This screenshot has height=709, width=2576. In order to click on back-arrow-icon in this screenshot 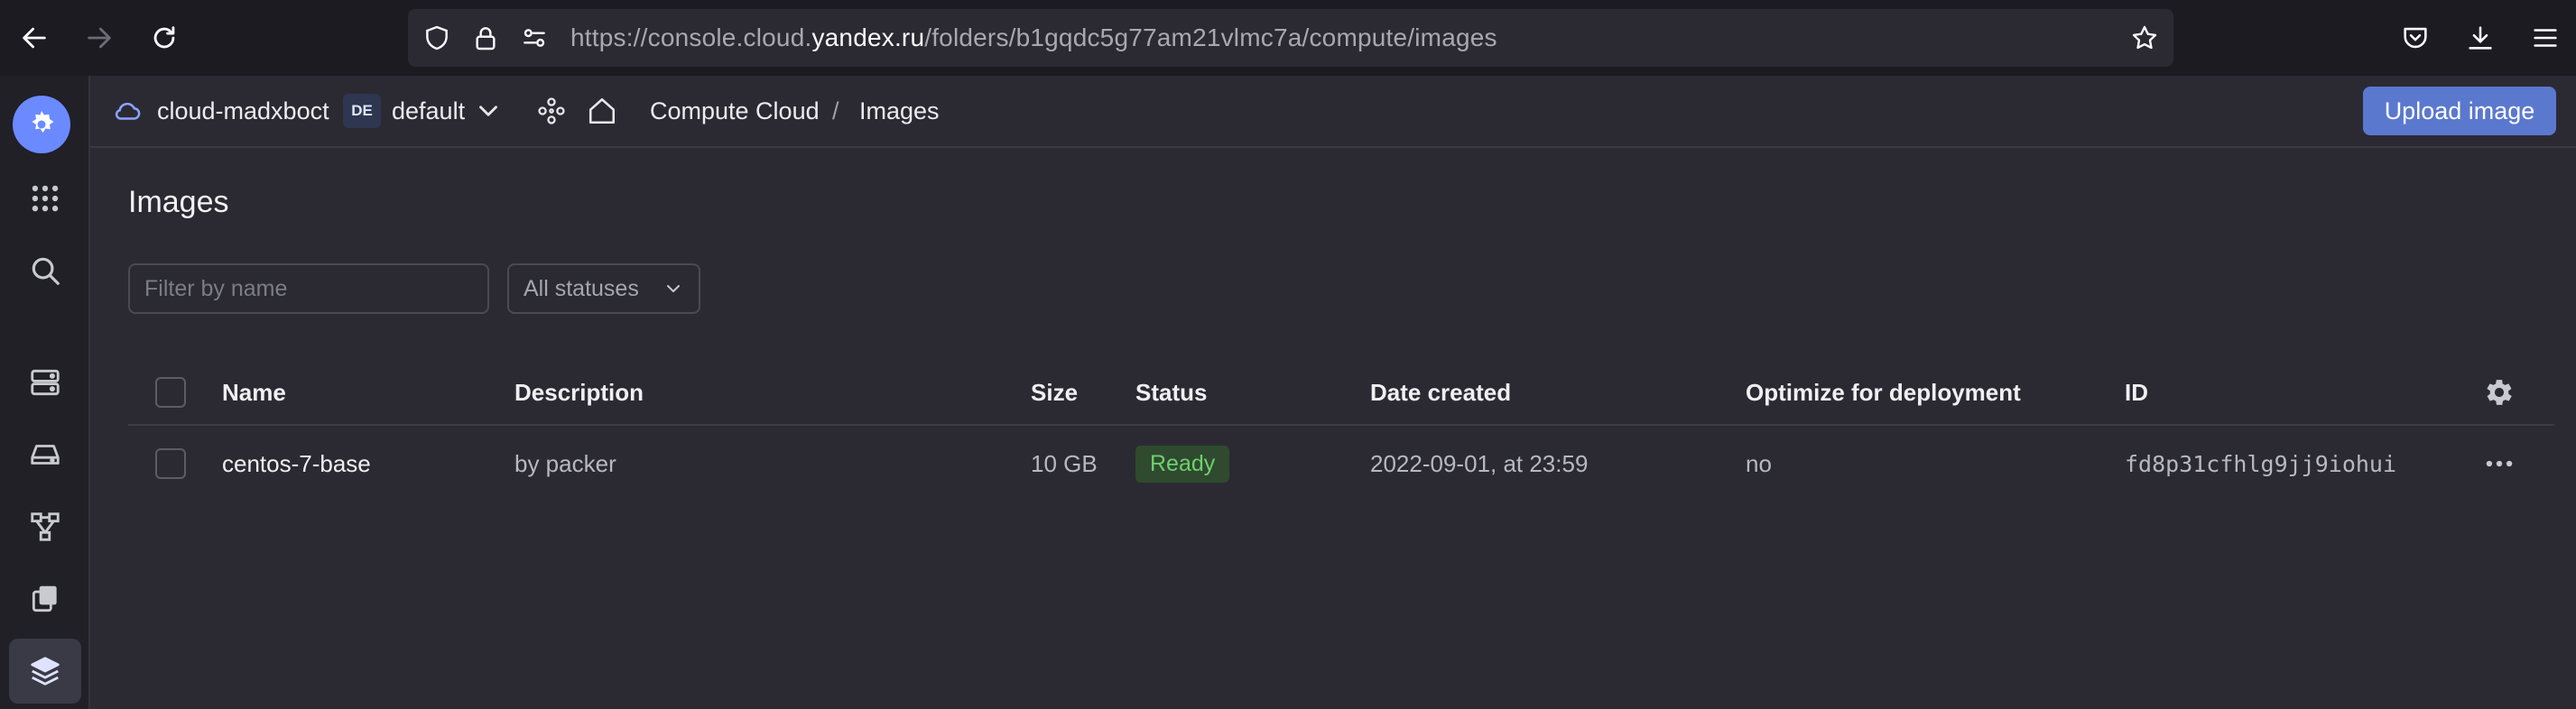, I will do `click(34, 38)`.